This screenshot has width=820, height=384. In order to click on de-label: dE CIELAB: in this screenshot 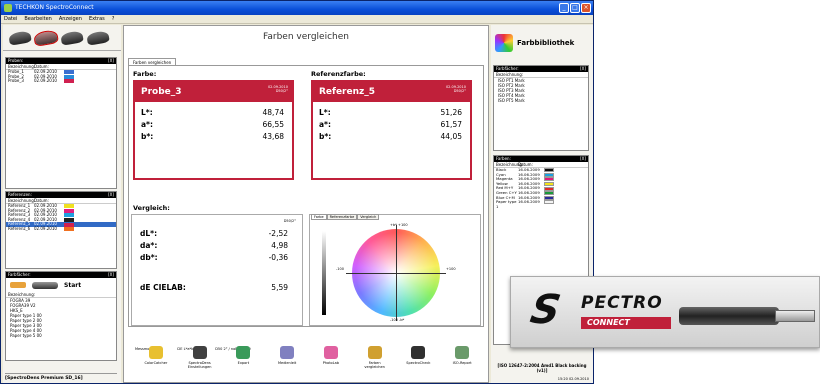, I will do `click(163, 287)`.